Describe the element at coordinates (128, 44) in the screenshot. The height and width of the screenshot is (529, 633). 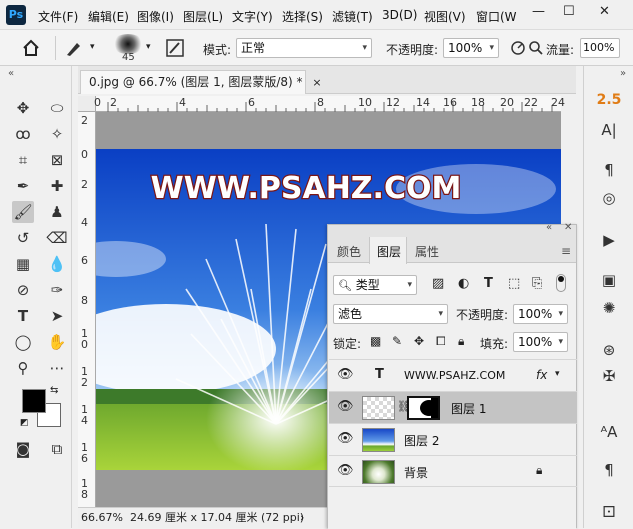
I see `brush-preset-preview` at that location.